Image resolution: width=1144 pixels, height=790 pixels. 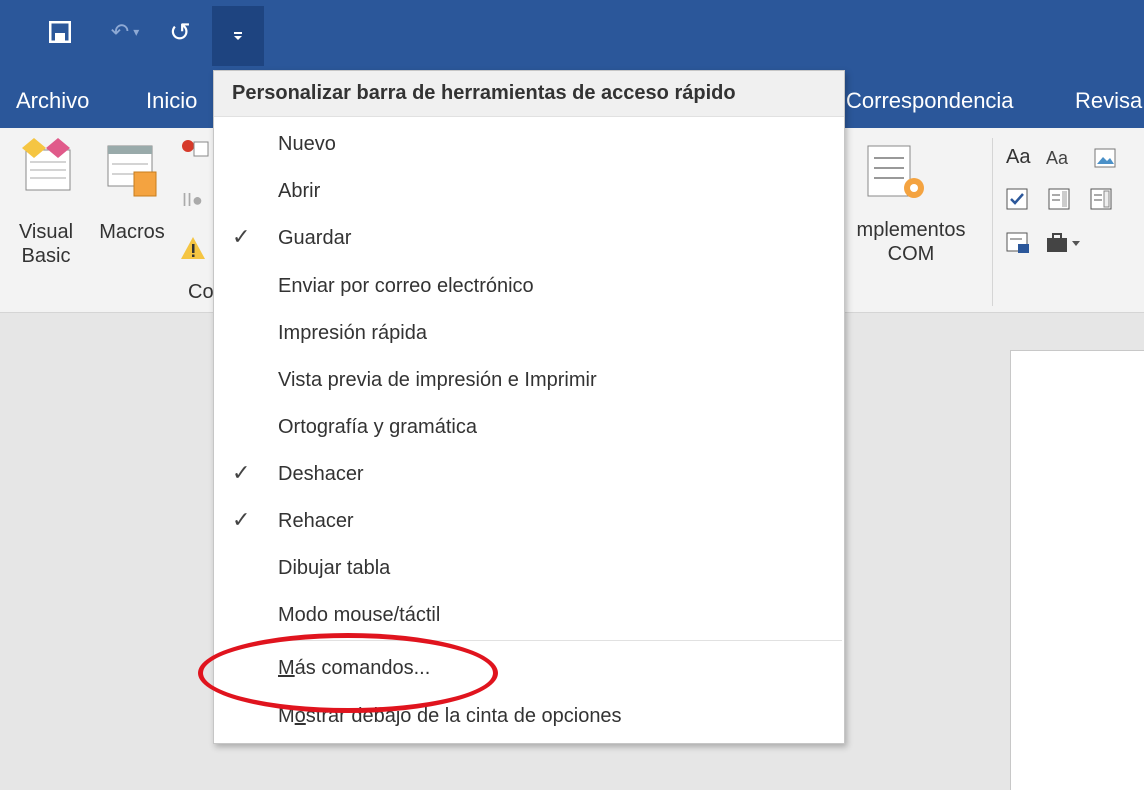 What do you see at coordinates (46, 167) in the screenshot?
I see `visual-basic-icon` at bounding box center [46, 167].